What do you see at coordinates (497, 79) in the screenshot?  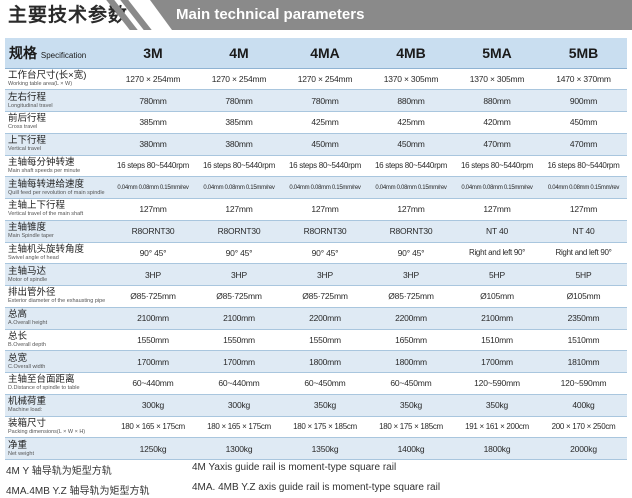 I see `spec-value: 1370 × 305mm` at bounding box center [497, 79].